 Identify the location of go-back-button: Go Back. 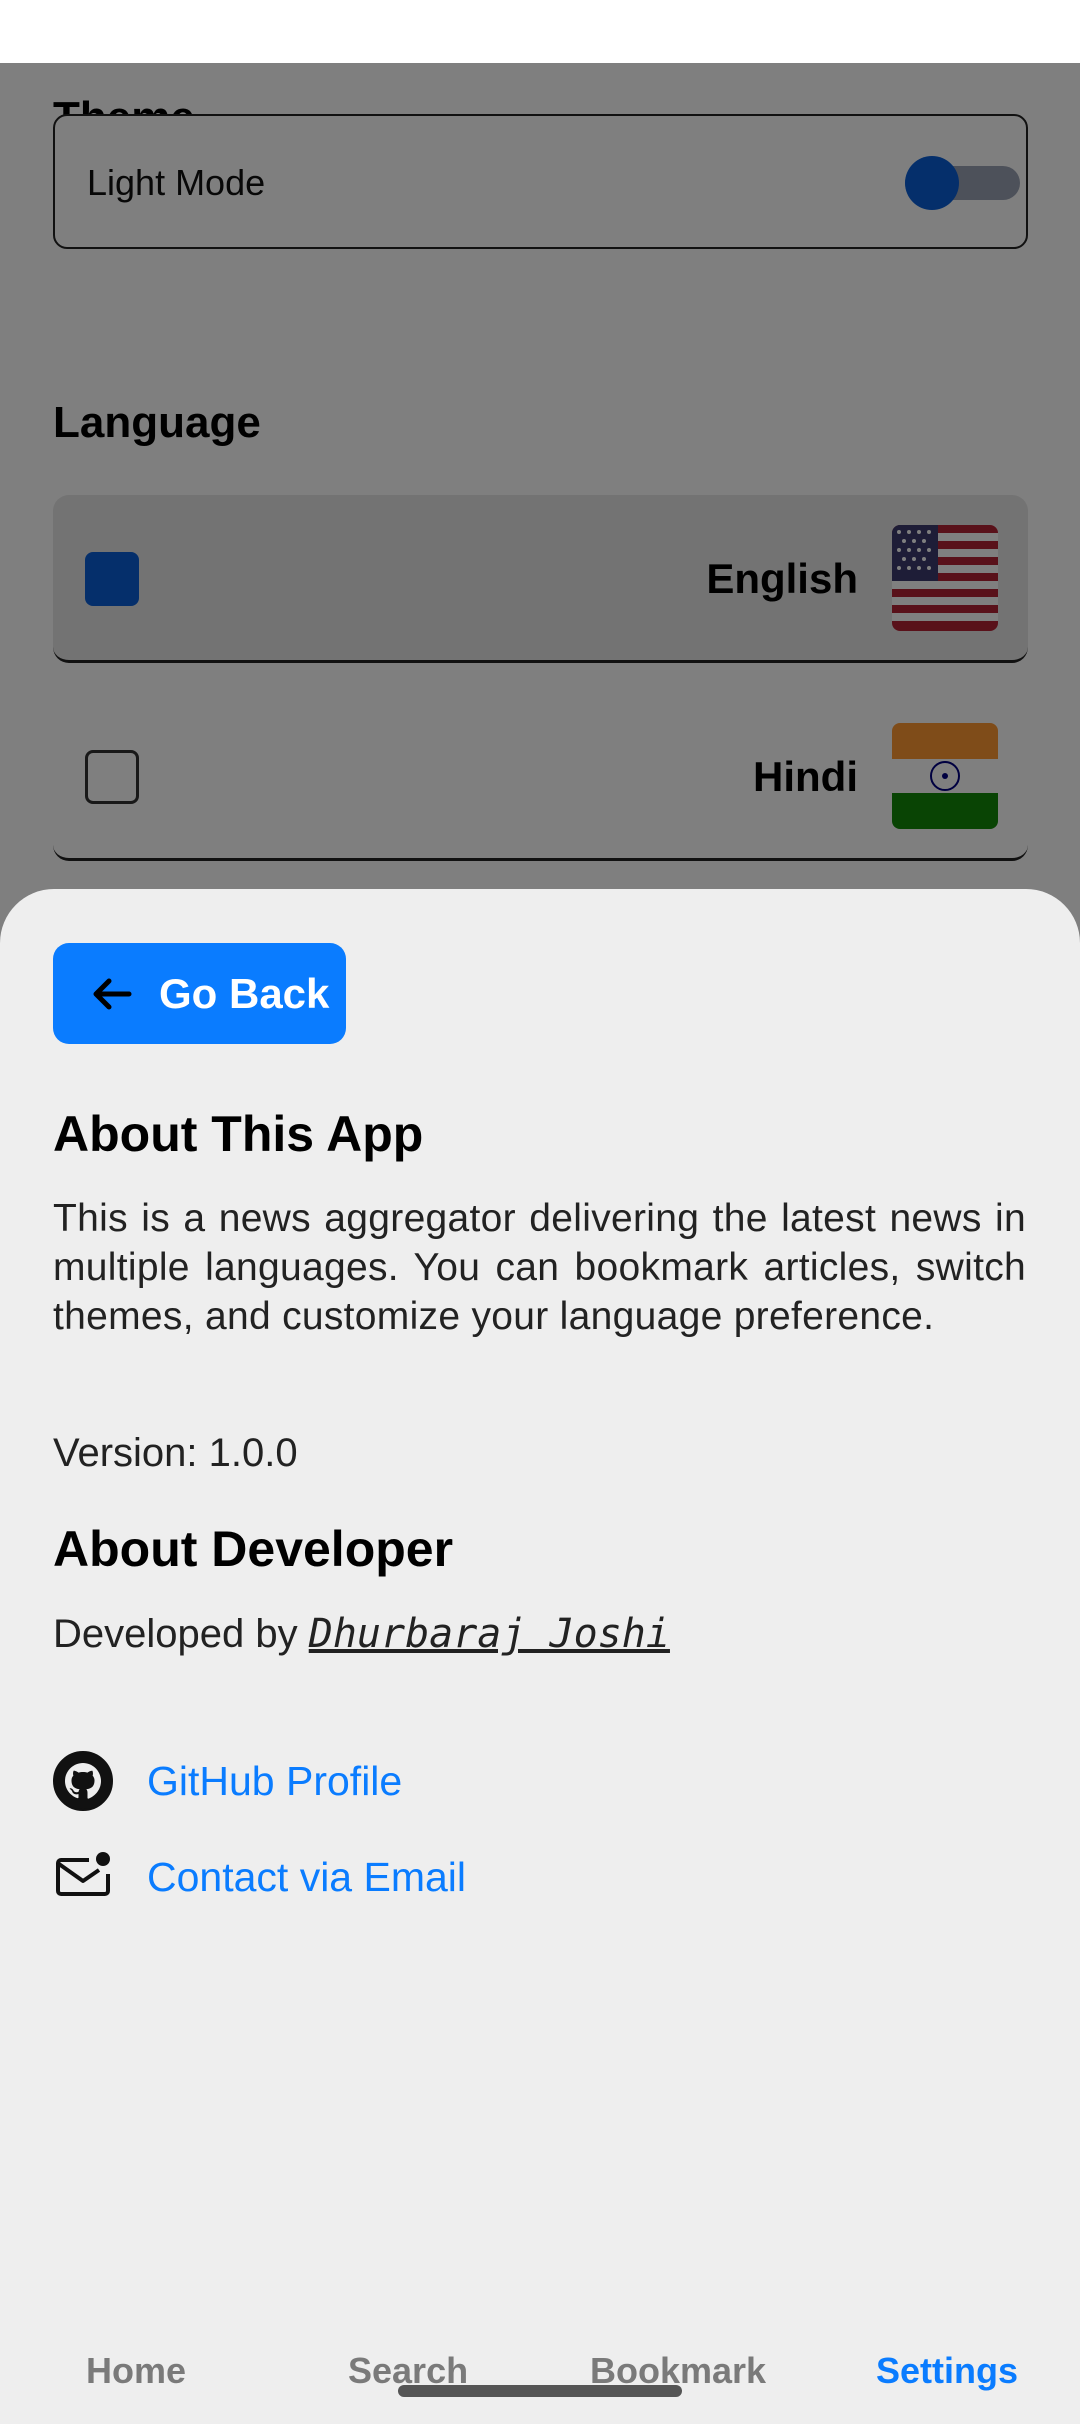
(199, 993).